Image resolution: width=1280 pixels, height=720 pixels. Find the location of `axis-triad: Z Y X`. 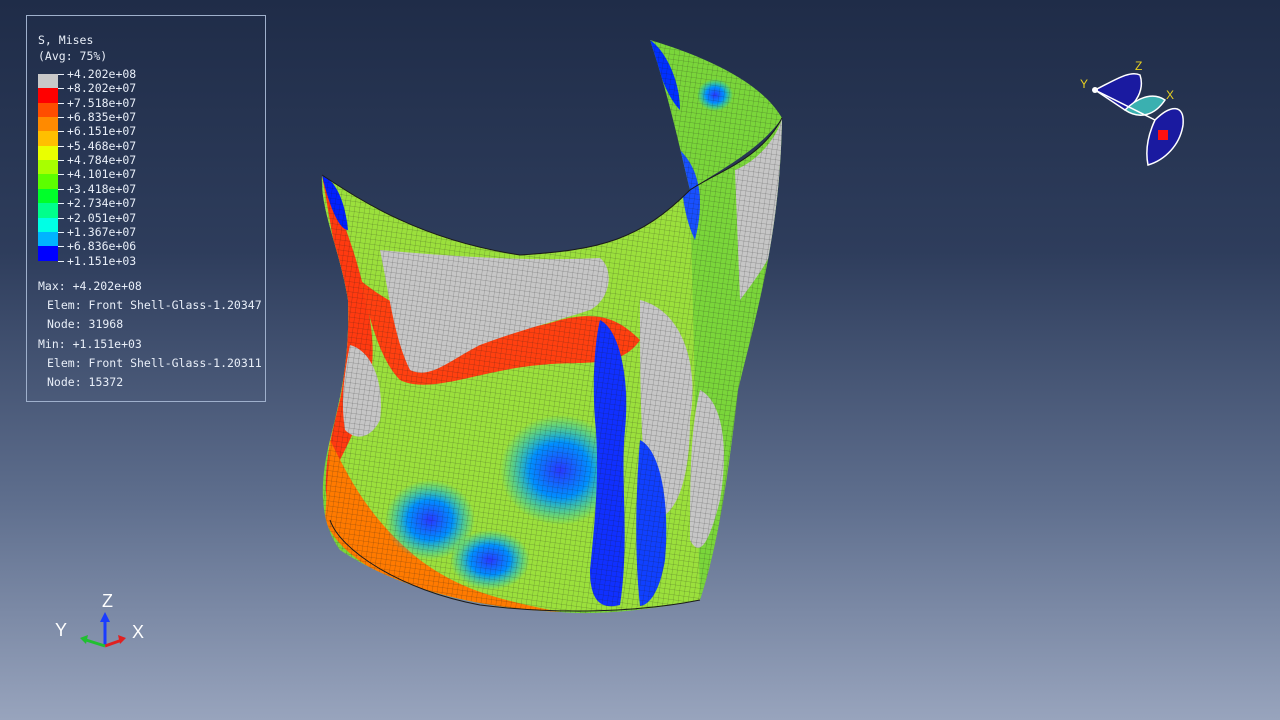

axis-triad: Z Y X is located at coordinates (99, 619).